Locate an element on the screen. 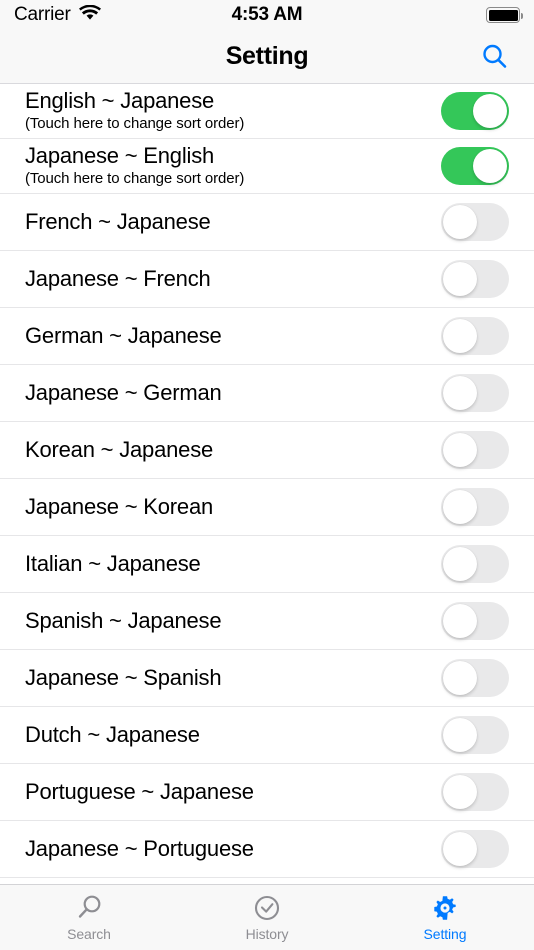 This screenshot has height=950, width=534. settings-row-text: Spanish ~ Japanese is located at coordinates (233, 620).